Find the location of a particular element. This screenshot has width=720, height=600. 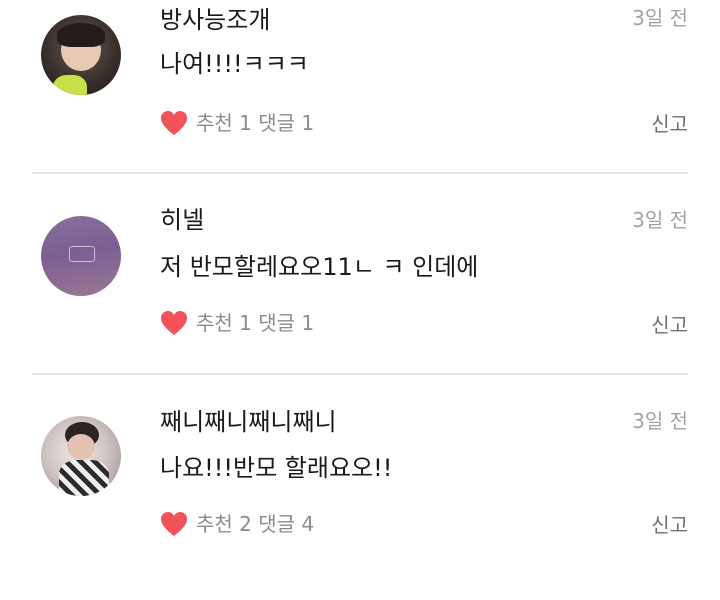

avatar-tag is located at coordinates (82, 254).